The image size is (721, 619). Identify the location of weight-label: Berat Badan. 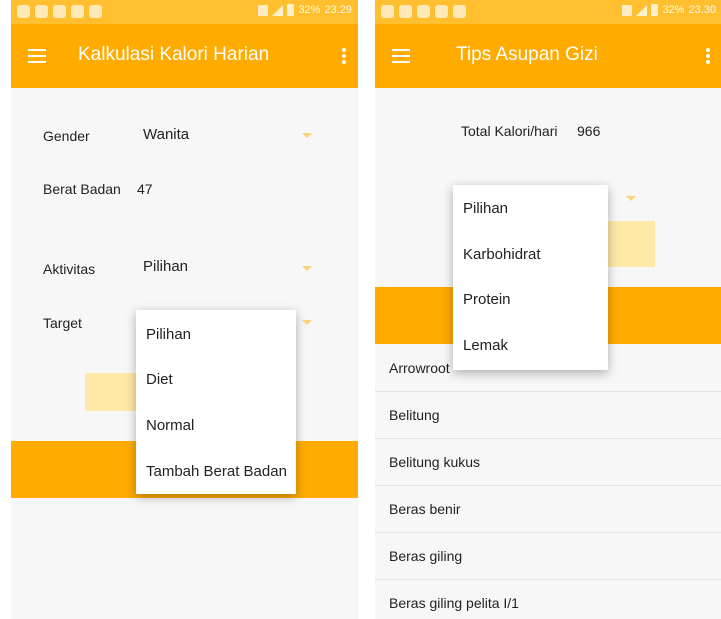
(82, 189).